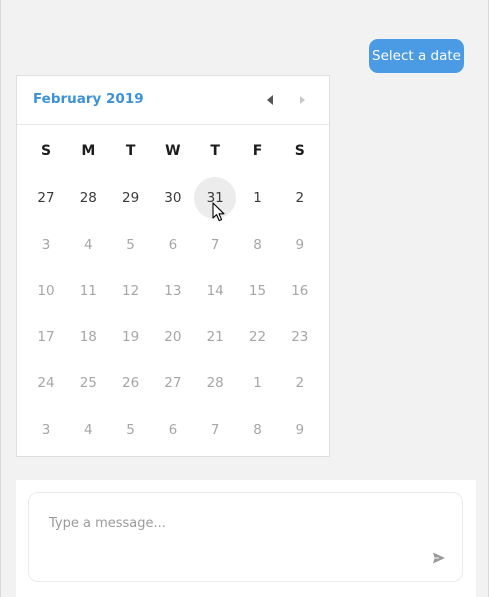 This screenshot has height=597, width=489. I want to click on calendar-day: 18, so click(88, 337).